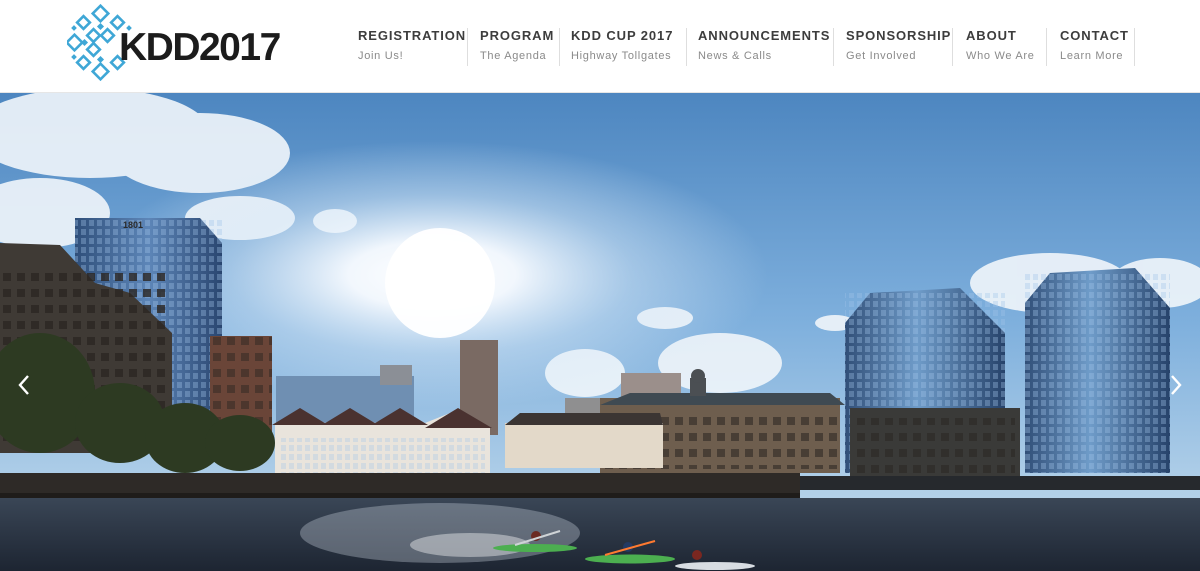  What do you see at coordinates (622, 35) in the screenshot?
I see `nav-title-kdd-cup: KDD CUP 2017` at bounding box center [622, 35].